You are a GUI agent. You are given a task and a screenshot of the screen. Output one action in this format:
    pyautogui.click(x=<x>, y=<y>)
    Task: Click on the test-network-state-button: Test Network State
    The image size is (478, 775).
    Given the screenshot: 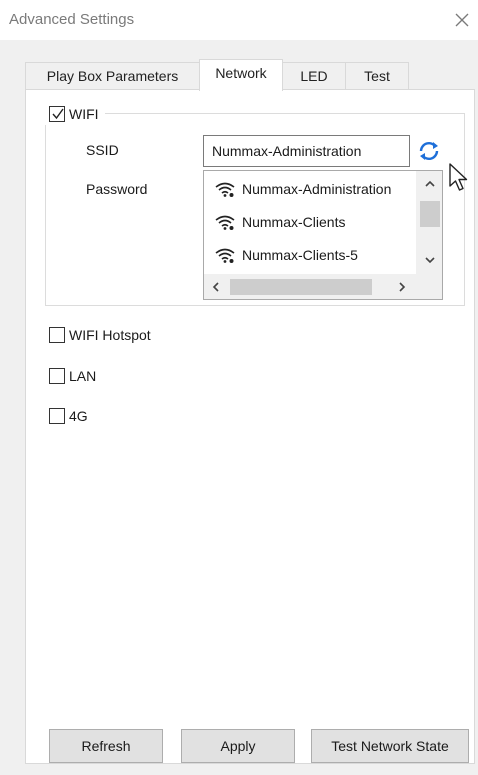 What is the action you would take?
    pyautogui.click(x=390, y=746)
    